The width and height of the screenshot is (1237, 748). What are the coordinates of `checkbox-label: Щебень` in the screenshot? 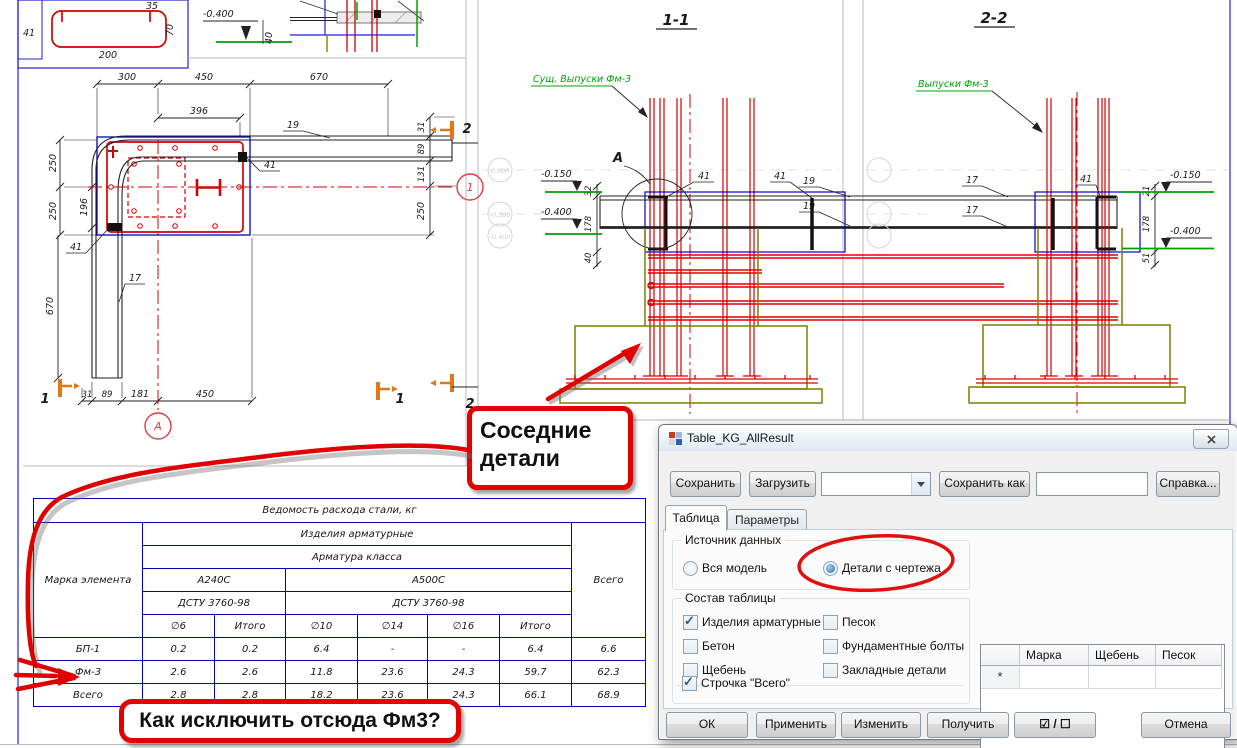 It's located at (724, 670).